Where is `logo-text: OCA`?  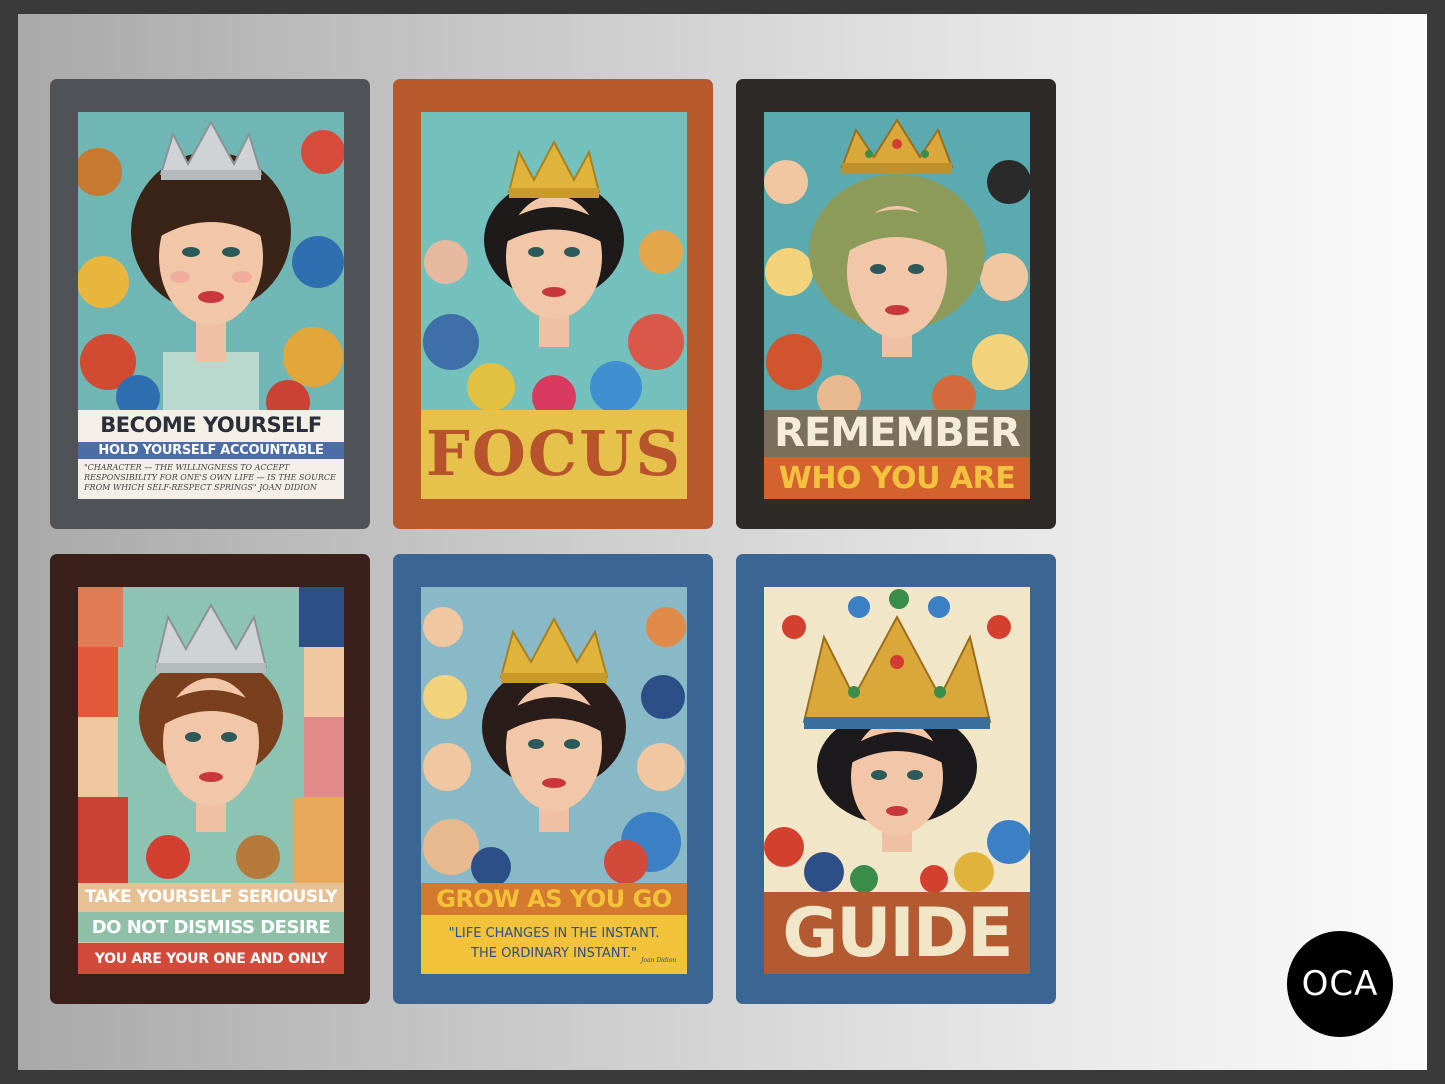
logo-text: OCA is located at coordinates (1340, 984).